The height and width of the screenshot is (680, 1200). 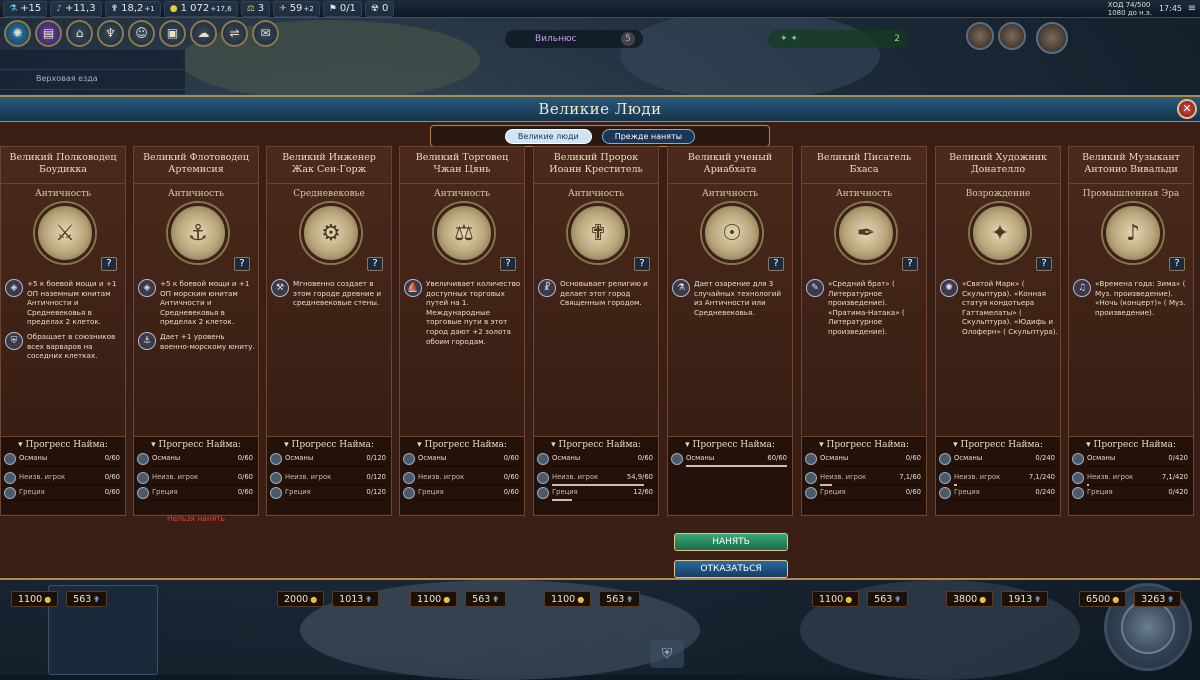 What do you see at coordinates (356, 599) in the screenshot?
I see `faith-cost-button: 1013 ✟` at bounding box center [356, 599].